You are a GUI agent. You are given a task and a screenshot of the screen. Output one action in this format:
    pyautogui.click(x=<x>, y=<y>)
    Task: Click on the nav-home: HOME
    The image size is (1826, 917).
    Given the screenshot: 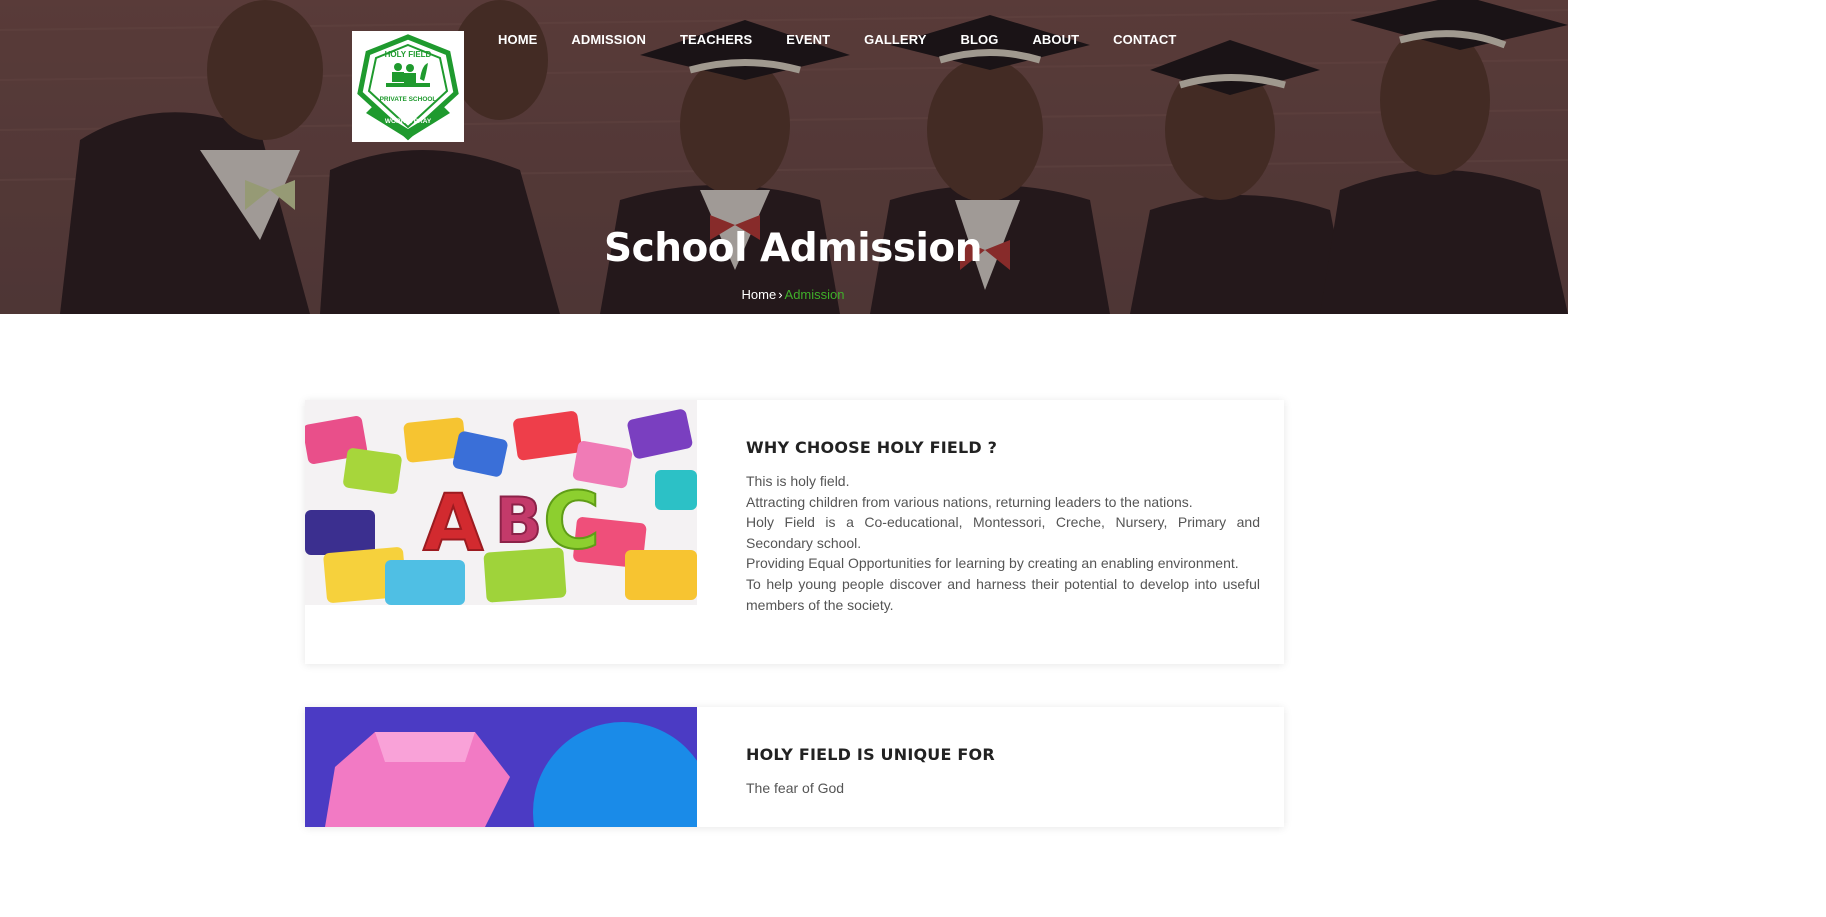 What is the action you would take?
    pyautogui.click(x=517, y=40)
    